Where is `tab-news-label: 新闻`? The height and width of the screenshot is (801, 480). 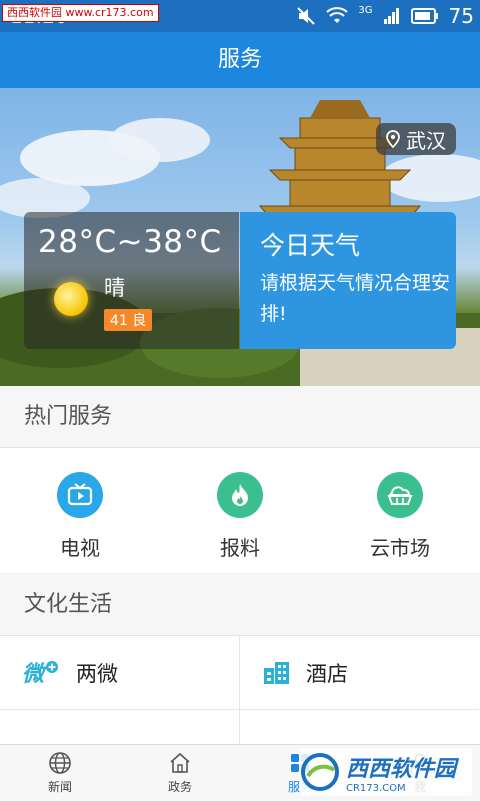 tab-news-label: 新闻 is located at coordinates (59, 787).